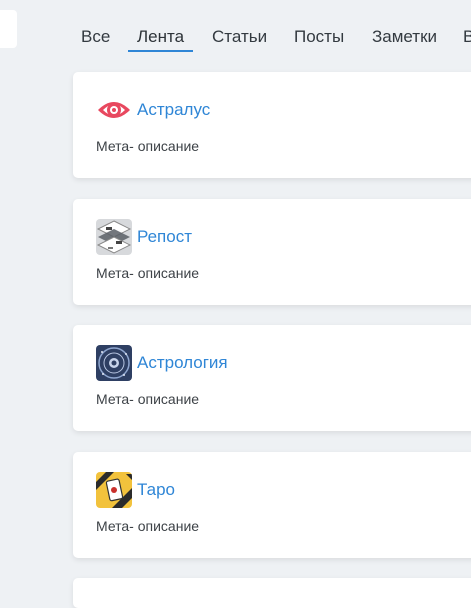 This screenshot has height=608, width=471. Describe the element at coordinates (319, 37) in the screenshot. I see `tab-posts: Посты` at that location.